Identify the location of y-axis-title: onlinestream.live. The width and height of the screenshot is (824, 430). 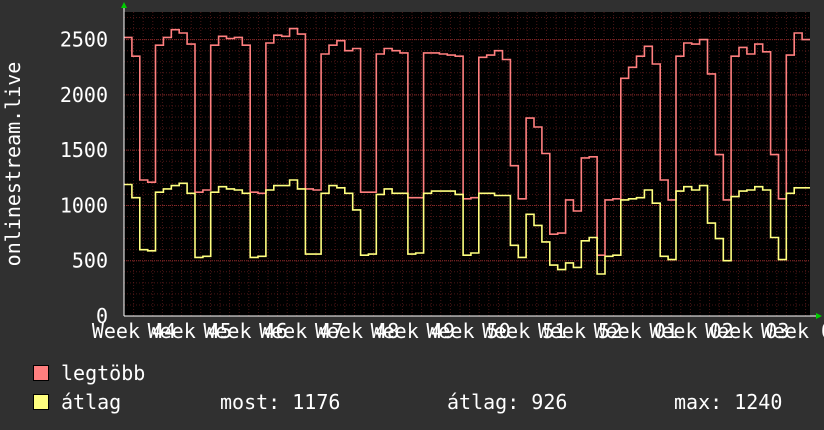
(13, 164).